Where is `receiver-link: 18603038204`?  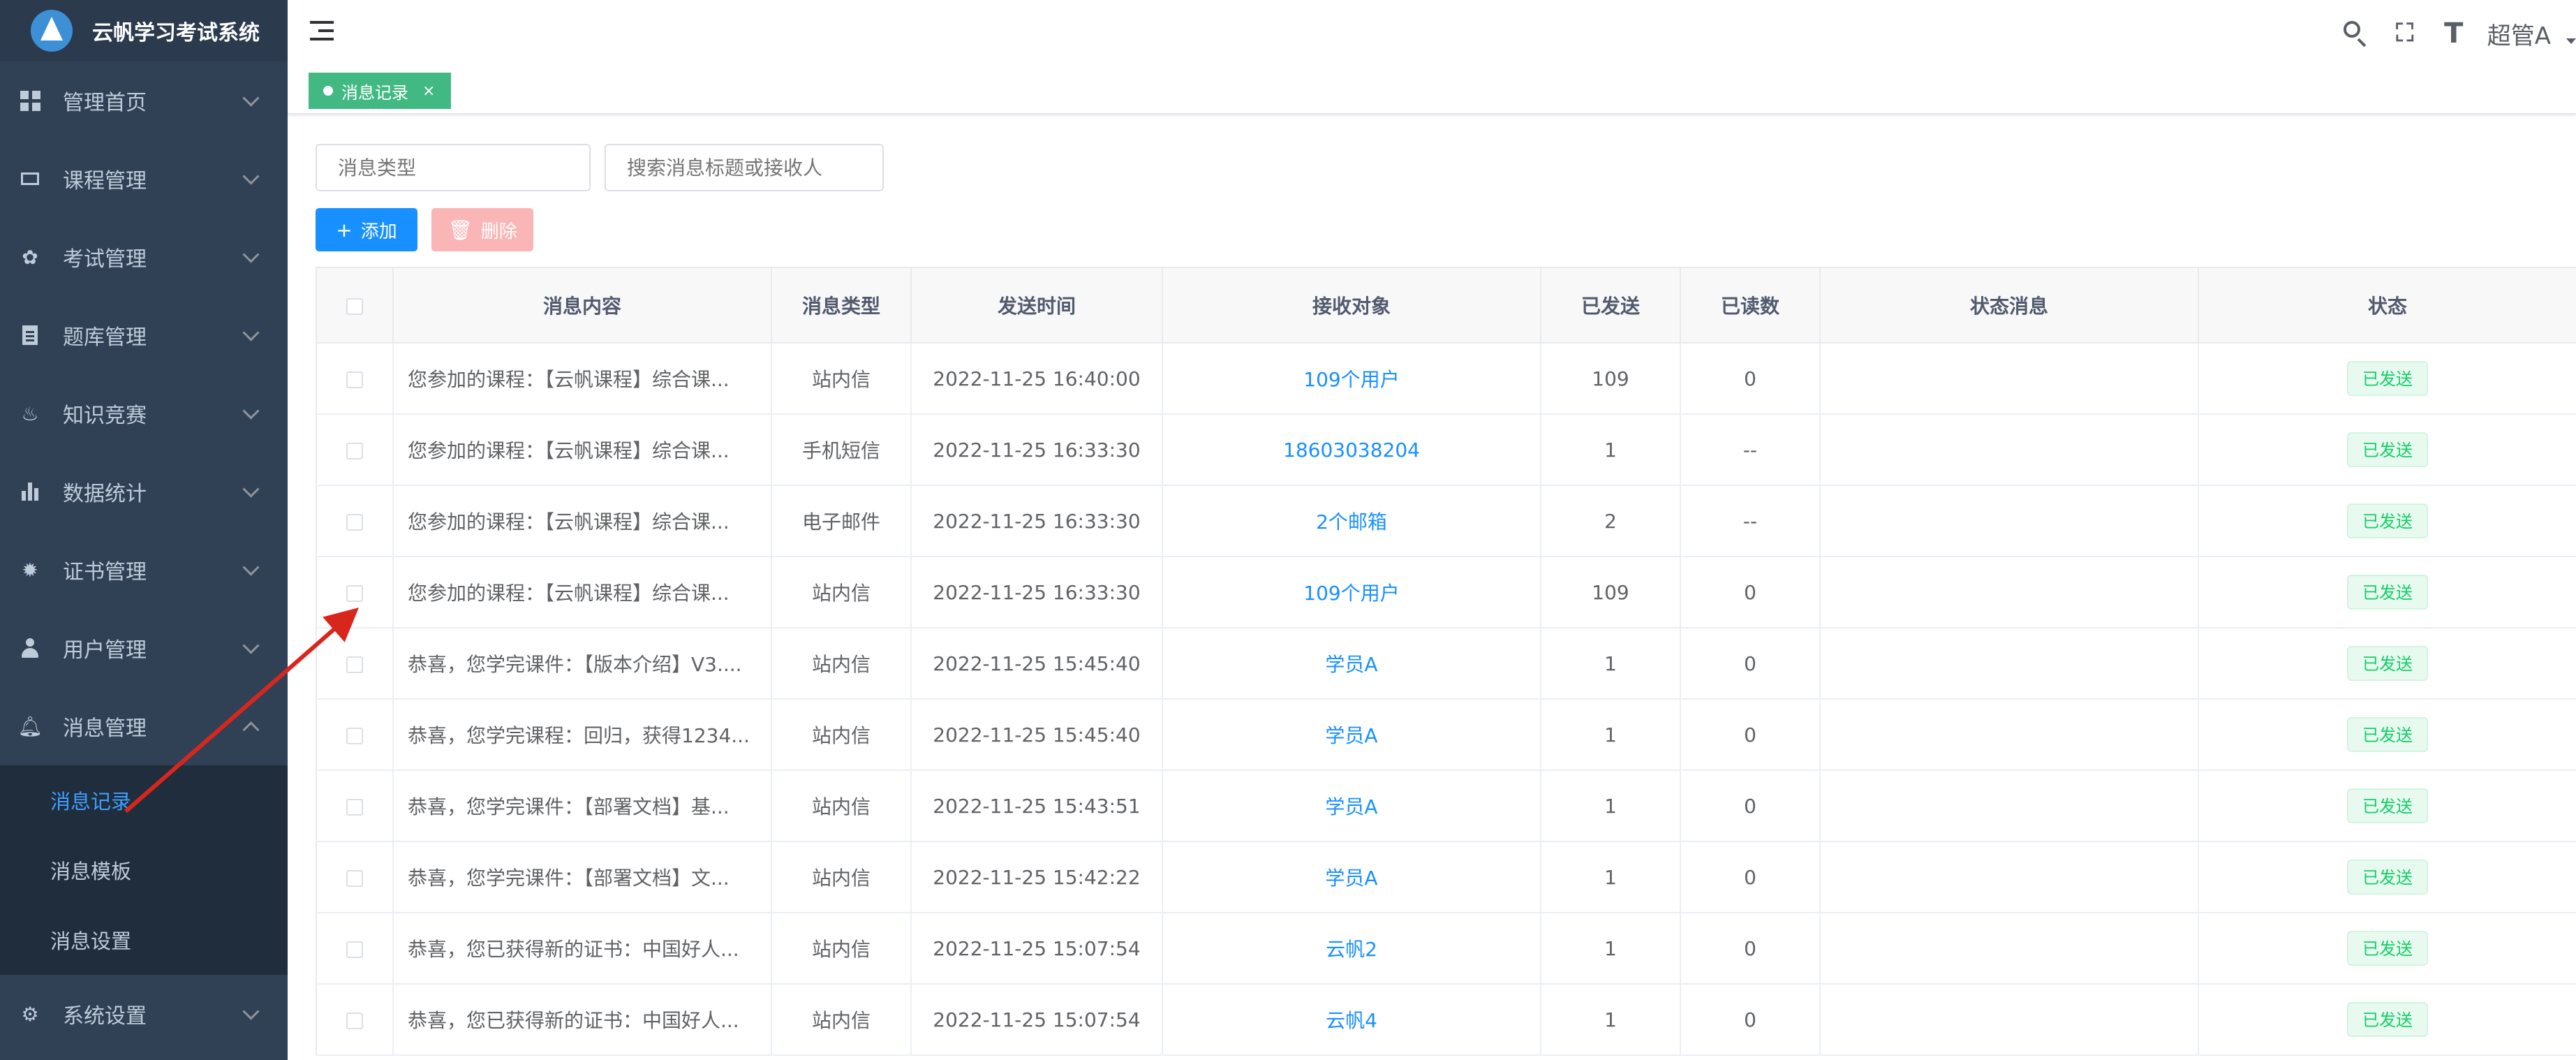 receiver-link: 18603038204 is located at coordinates (1351, 450).